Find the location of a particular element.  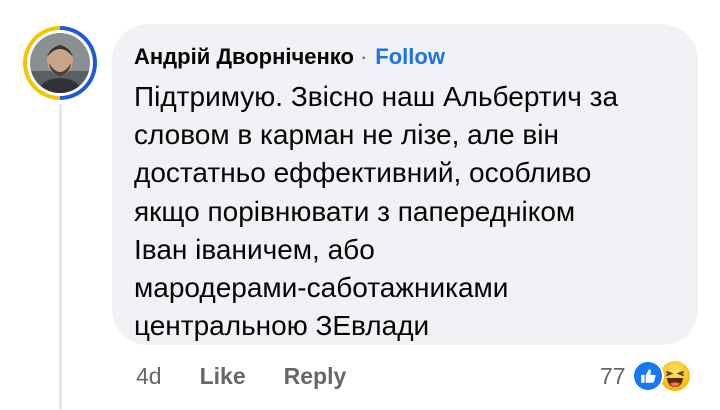

comment-line: словом в карман не лізе, але він is located at coordinates (346, 135).